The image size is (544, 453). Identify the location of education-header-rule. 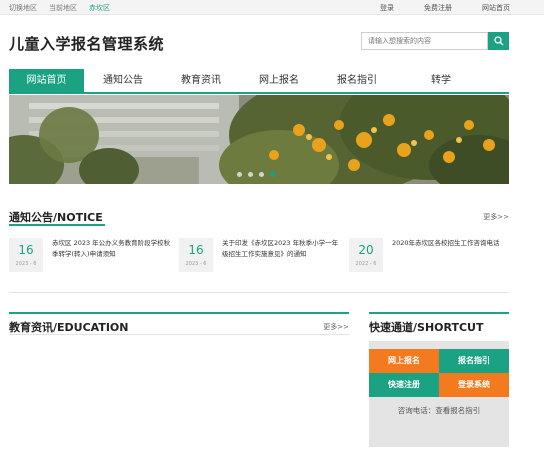
(179, 334).